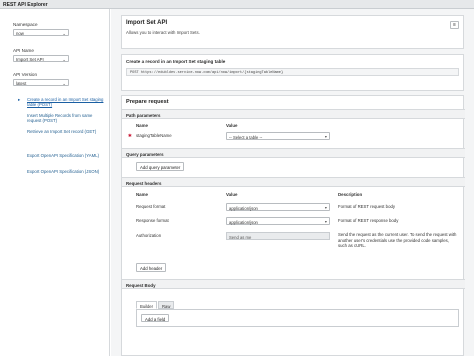  Describe the element at coordinates (278, 236) in the screenshot. I see `authorization-field: Send as me` at that location.